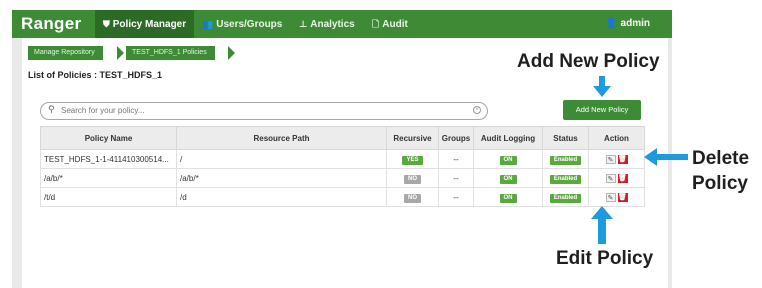 The image size is (762, 288). What do you see at coordinates (602, 86) in the screenshot?
I see `arrow-add-policy` at bounding box center [602, 86].